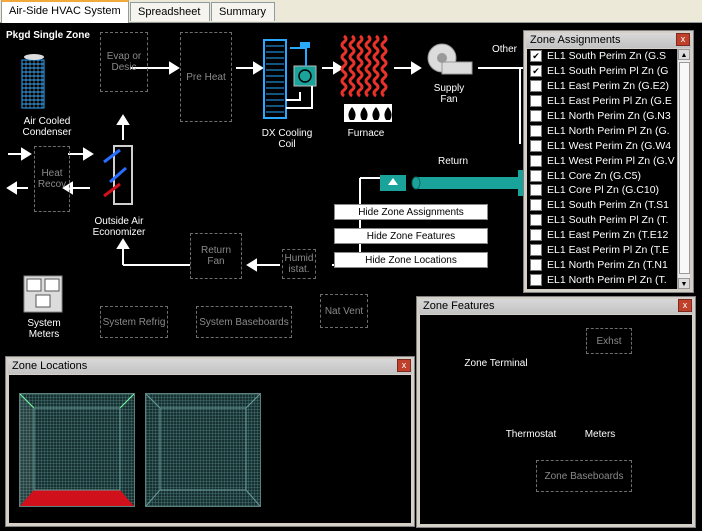 This screenshot has width=702, height=531. I want to click on zone-assignment-item: EL1 Core Zn (G.C5), so click(602, 175).